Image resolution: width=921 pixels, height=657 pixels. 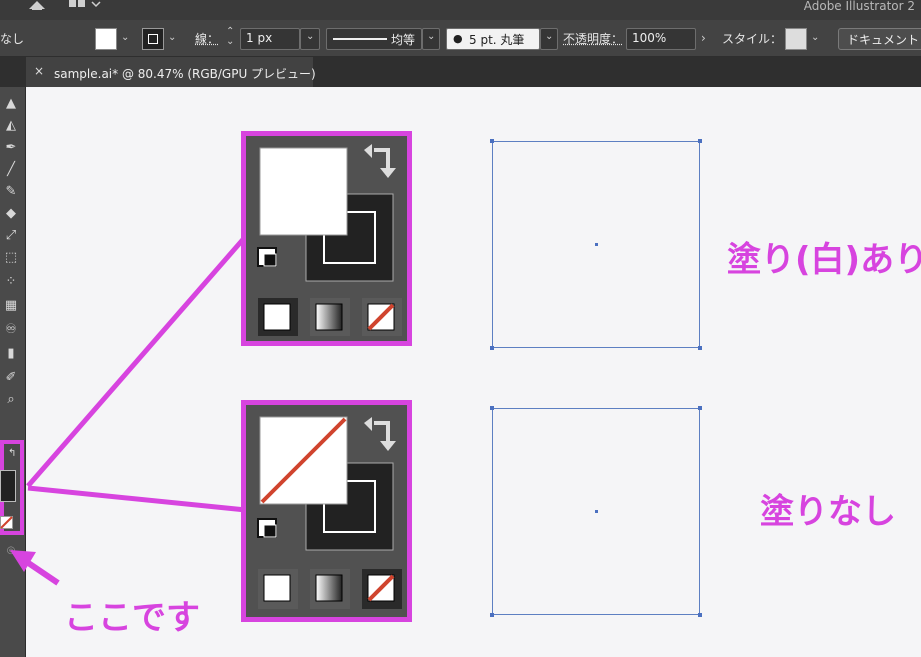 What do you see at coordinates (132, 618) in the screenshot?
I see `annotation-here: ここです` at bounding box center [132, 618].